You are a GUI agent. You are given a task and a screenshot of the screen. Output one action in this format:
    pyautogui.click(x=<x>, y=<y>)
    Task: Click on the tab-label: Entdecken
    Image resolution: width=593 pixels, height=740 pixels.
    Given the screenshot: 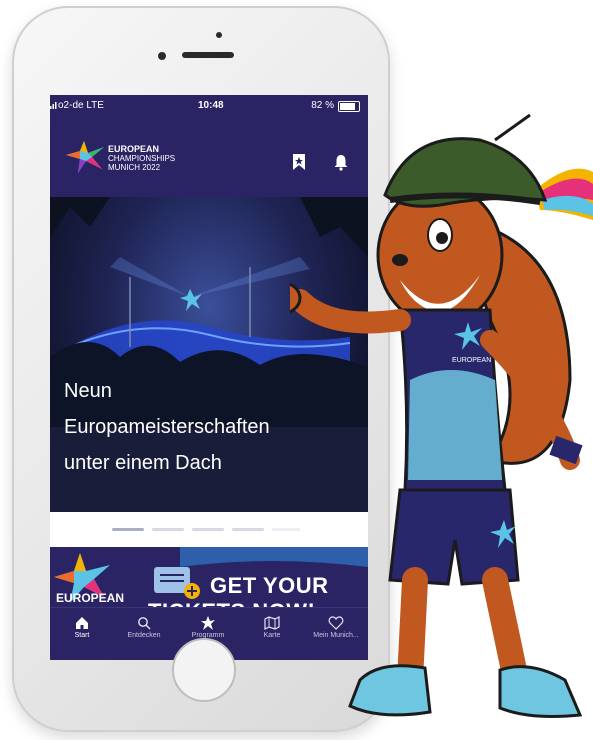 What is the action you would take?
    pyautogui.click(x=144, y=635)
    